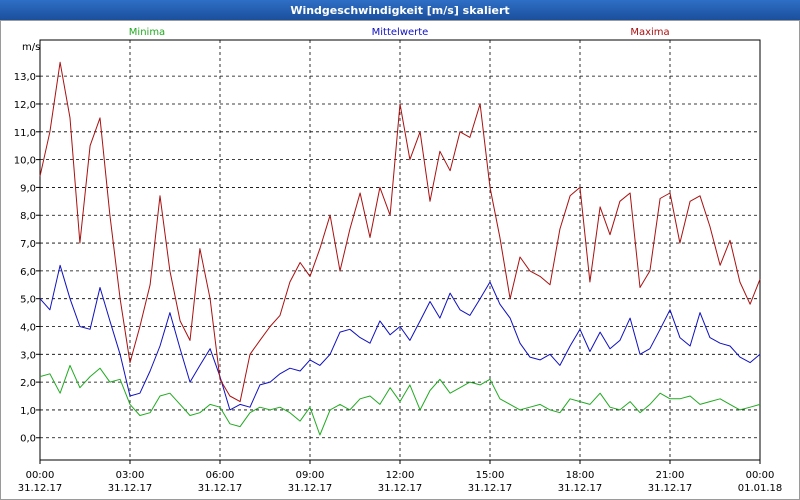  What do you see at coordinates (28, 355) in the screenshot?
I see `y-tick-label: 3,0` at bounding box center [28, 355].